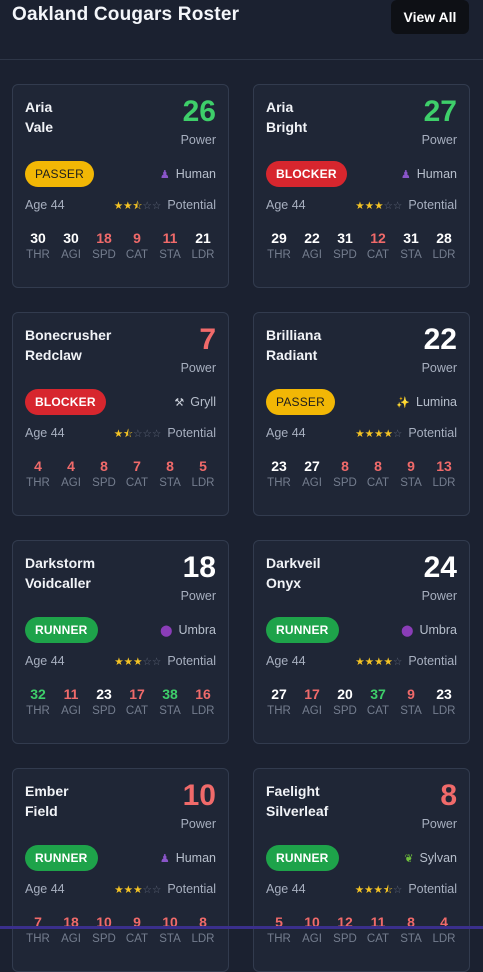 The height and width of the screenshot is (972, 483). What do you see at coordinates (38, 930) in the screenshot?
I see `stat-thr: 7 THR` at bounding box center [38, 930].